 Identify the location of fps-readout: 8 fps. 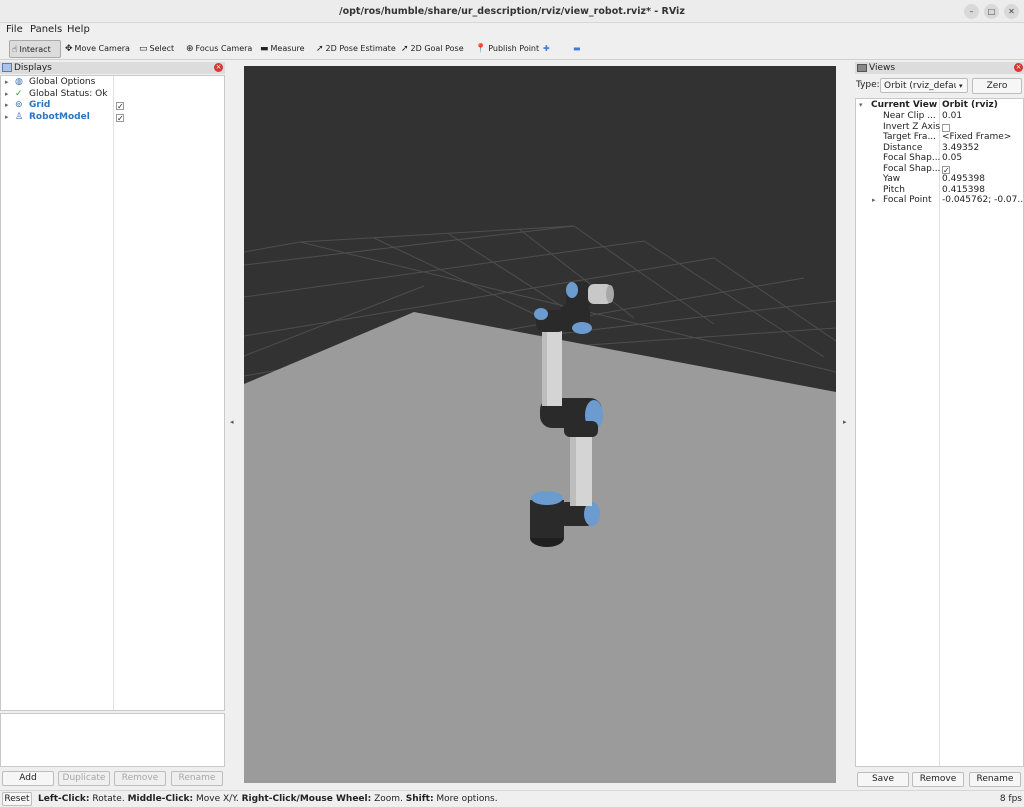
(1010, 799).